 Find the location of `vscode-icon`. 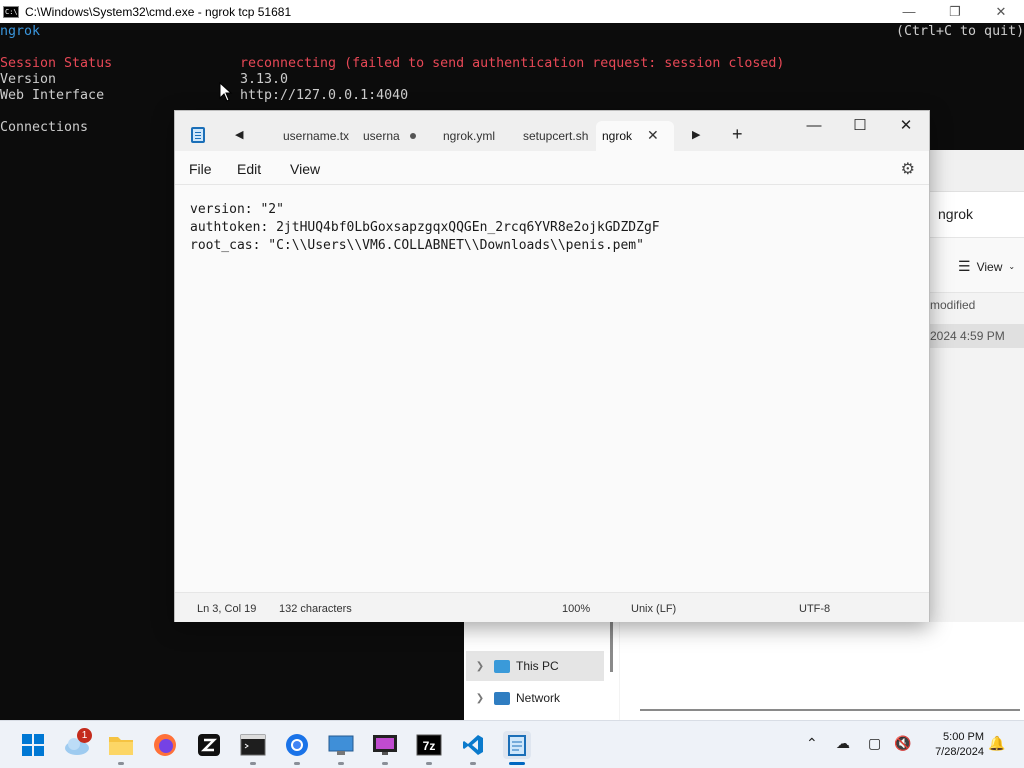

vscode-icon is located at coordinates (473, 745).